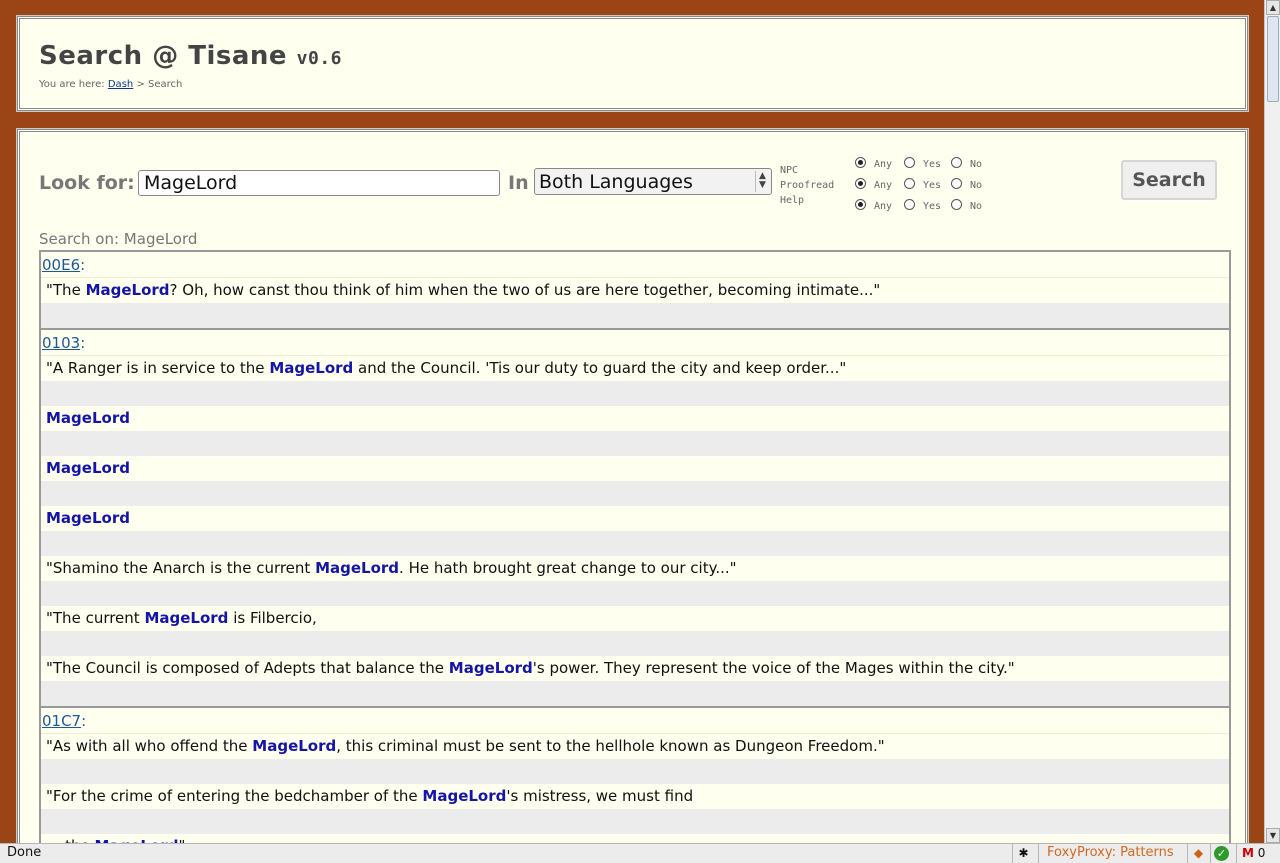  Describe the element at coordinates (319, 58) in the screenshot. I see `version-label: v0.6` at that location.